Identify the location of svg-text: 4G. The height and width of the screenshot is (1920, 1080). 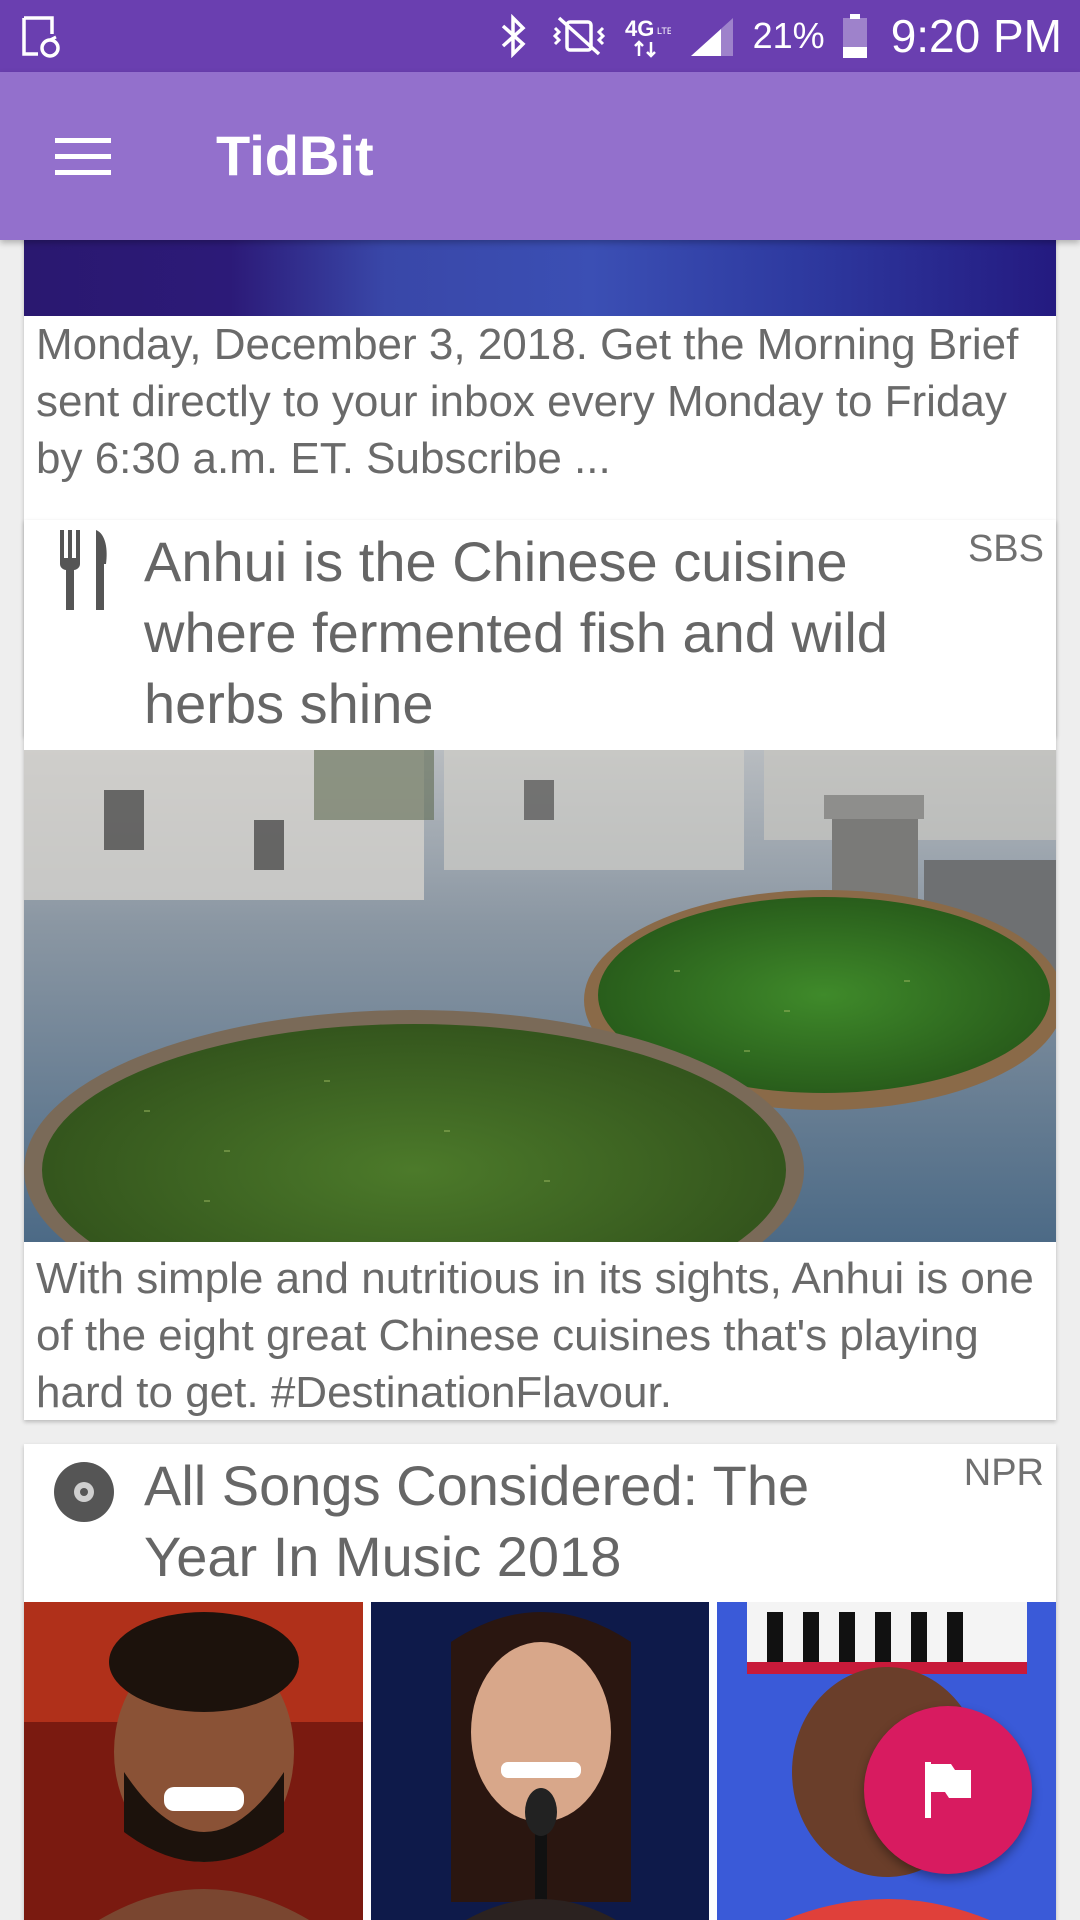
(639, 28).